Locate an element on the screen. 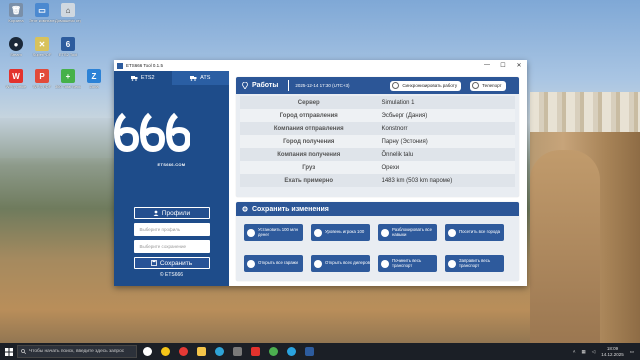 The height and width of the screenshot is (360, 640). desktop-icon-wps-office: W WPS Office is located at coordinates (16, 79).